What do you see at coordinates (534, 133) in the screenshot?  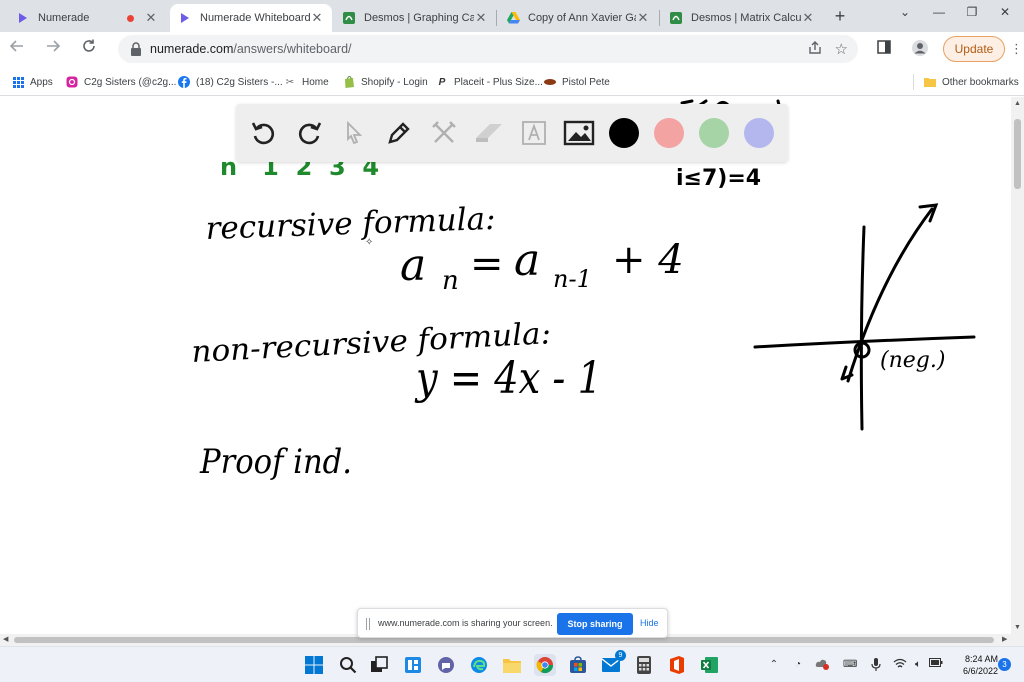 I see `text-icon` at bounding box center [534, 133].